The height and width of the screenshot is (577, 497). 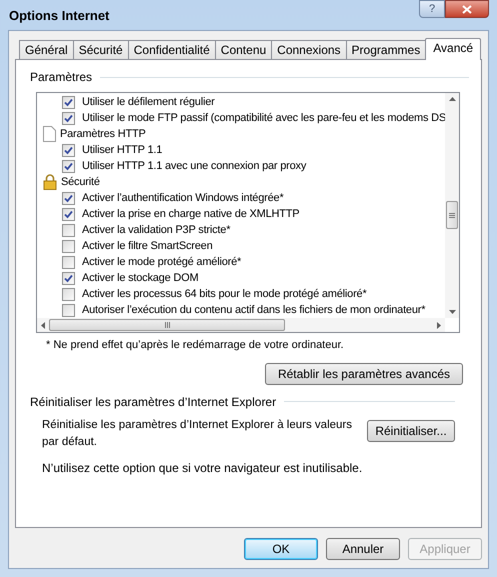 I want to click on dialog-button: OK, so click(x=281, y=549).